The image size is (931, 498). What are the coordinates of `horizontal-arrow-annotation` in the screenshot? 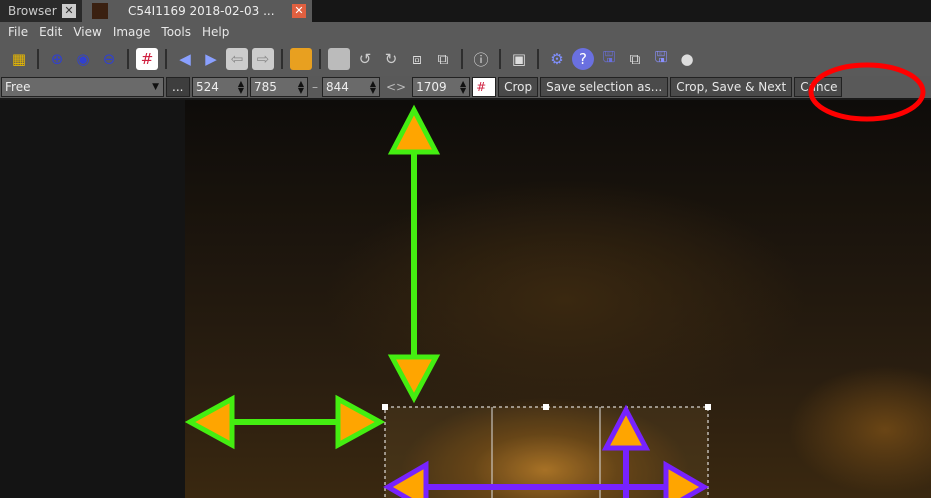 It's located at (285, 422).